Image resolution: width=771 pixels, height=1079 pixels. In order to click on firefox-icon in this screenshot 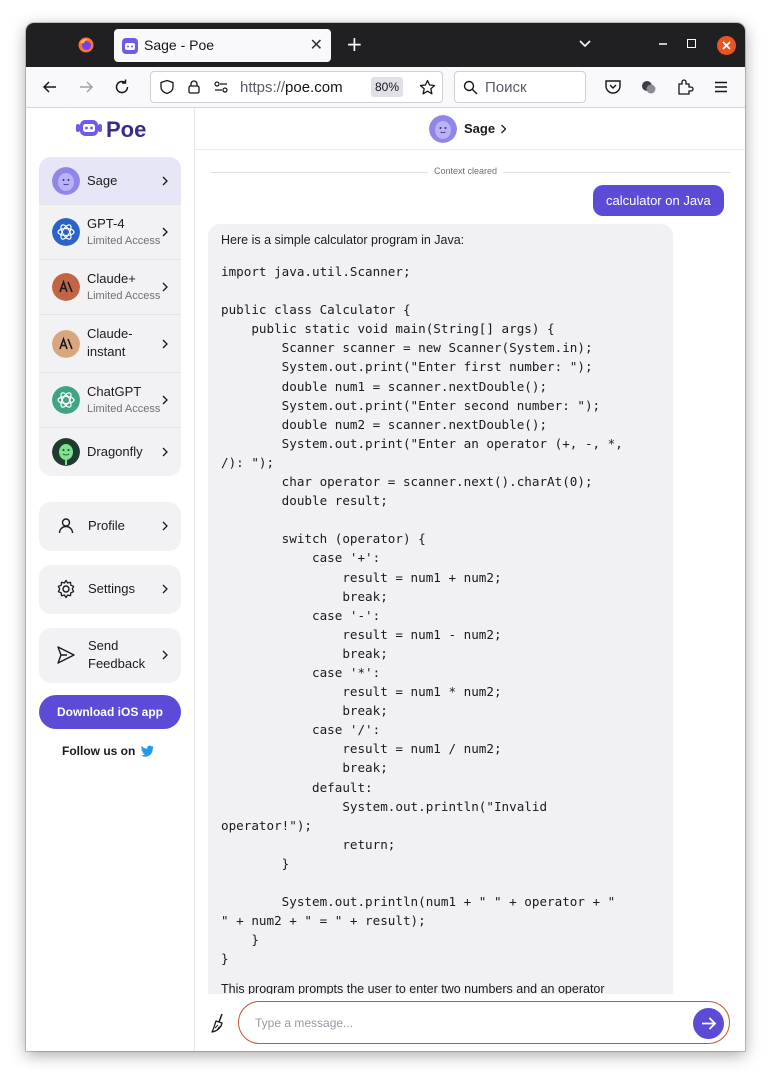, I will do `click(86, 45)`.